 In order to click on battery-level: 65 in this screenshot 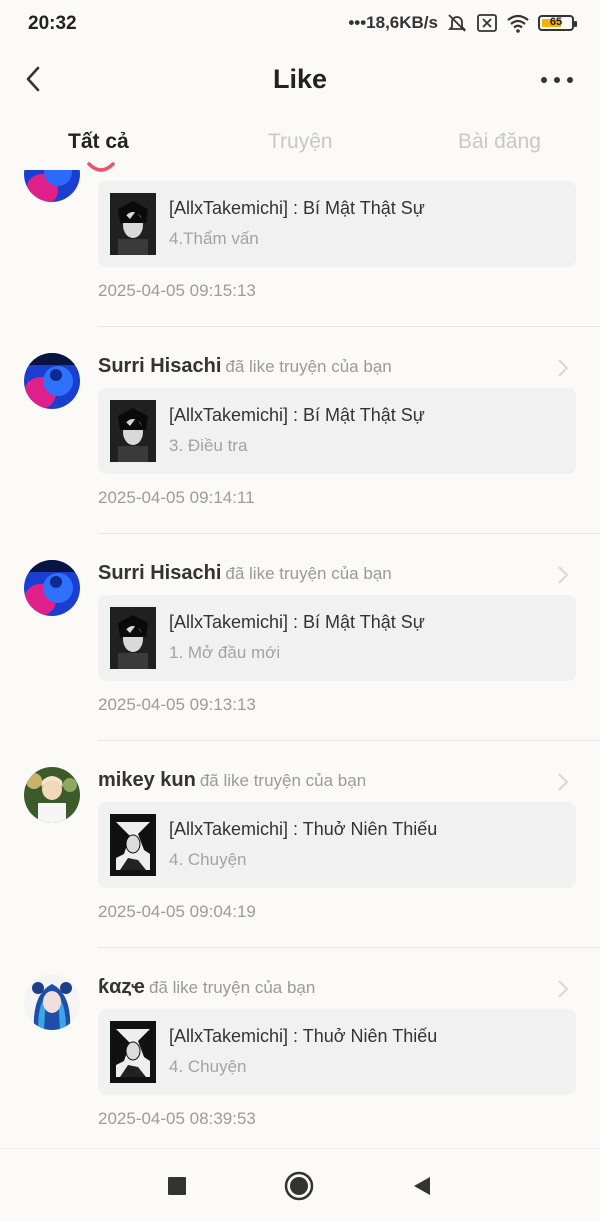, I will do `click(556, 22)`.